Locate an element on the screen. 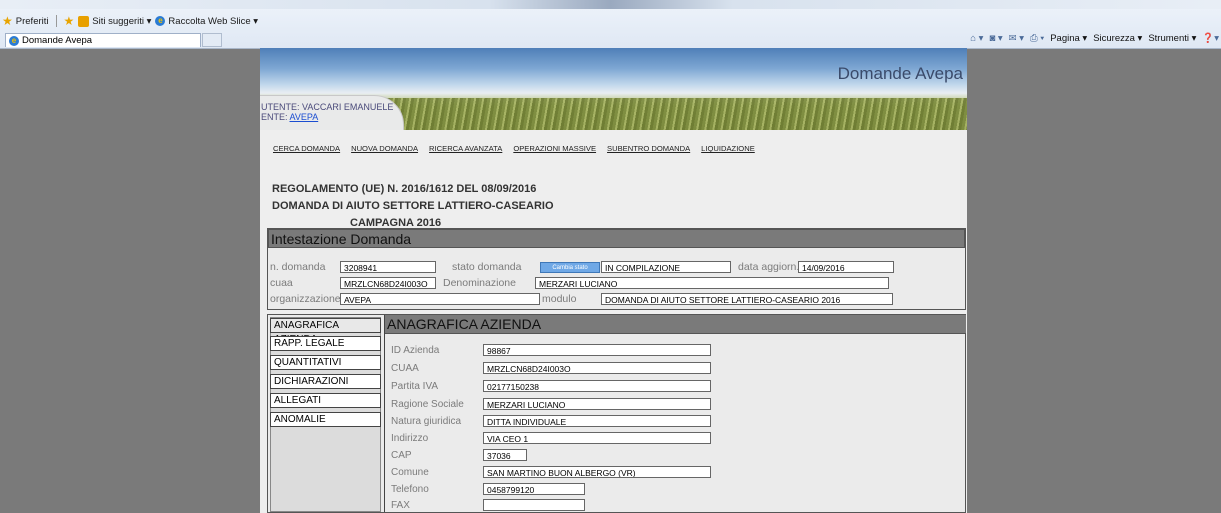 This screenshot has height=513, width=1221. menu-ricerca-avanzata: RICERCA AVANZATA is located at coordinates (465, 148).